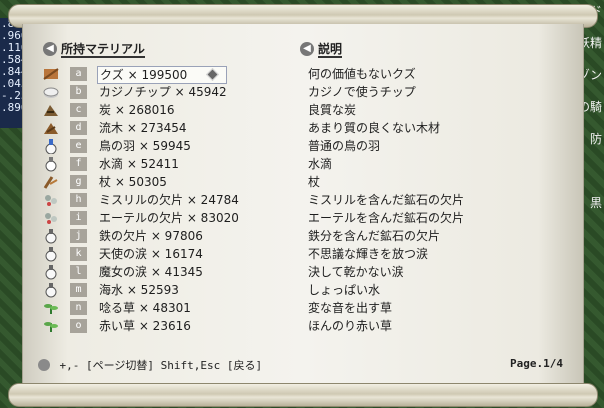  I want to click on material-row-o: o 赤い草 × 23616 ほんのり赤い草, so click(300, 326).